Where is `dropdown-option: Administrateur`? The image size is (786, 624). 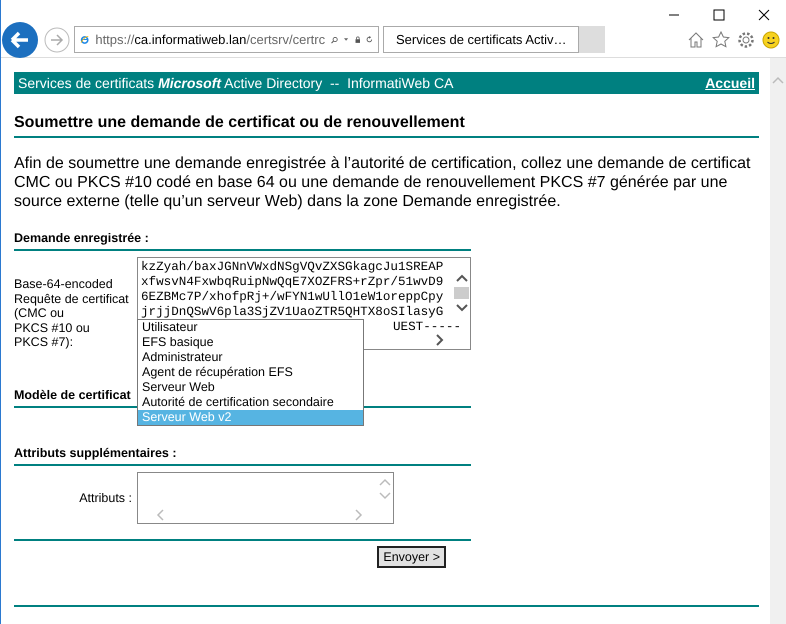
dropdown-option: Administrateur is located at coordinates (250, 357).